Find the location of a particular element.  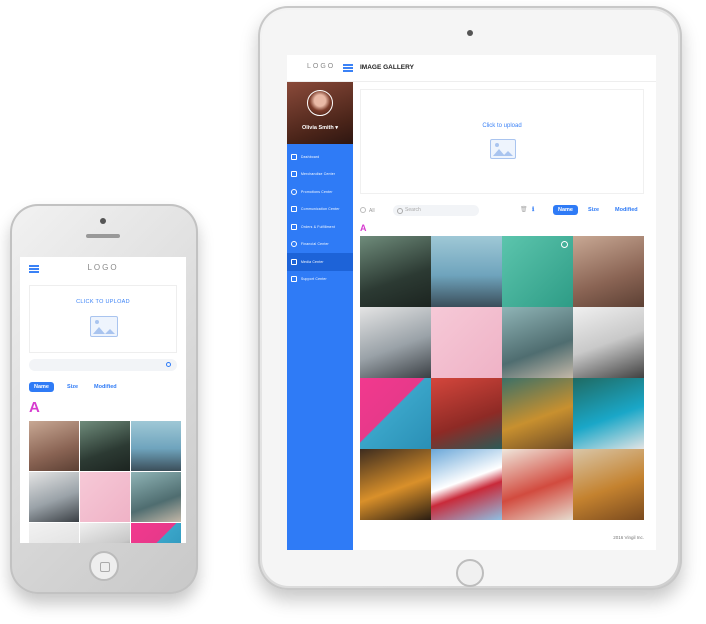

gear-icon is located at coordinates (294, 279).